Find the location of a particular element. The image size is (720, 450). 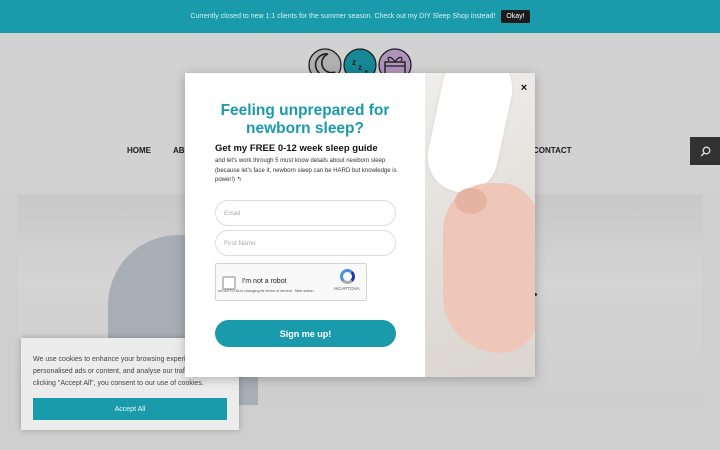

email-field: Email is located at coordinates (305, 213).